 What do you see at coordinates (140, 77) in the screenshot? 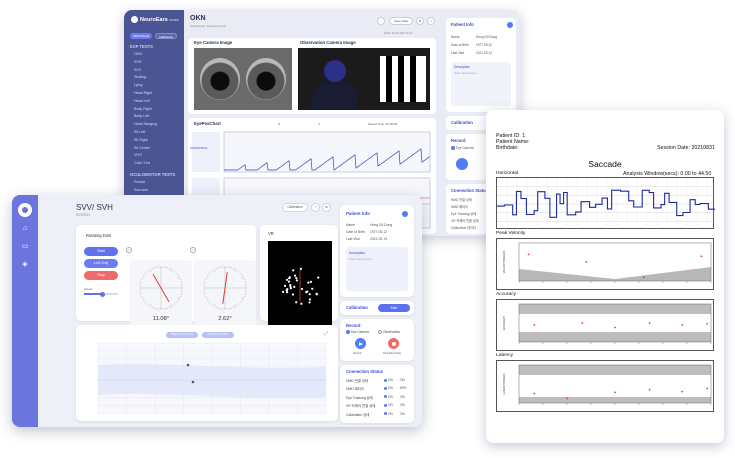
I see `sidebar-test-item: Skating` at bounding box center [140, 77].